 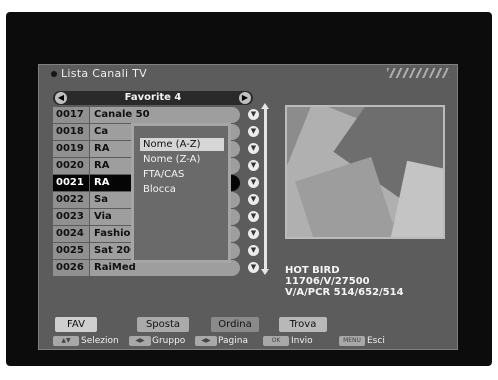 What do you see at coordinates (182, 189) in the screenshot?
I see `sort-option-blocca: Blocca` at bounding box center [182, 189].